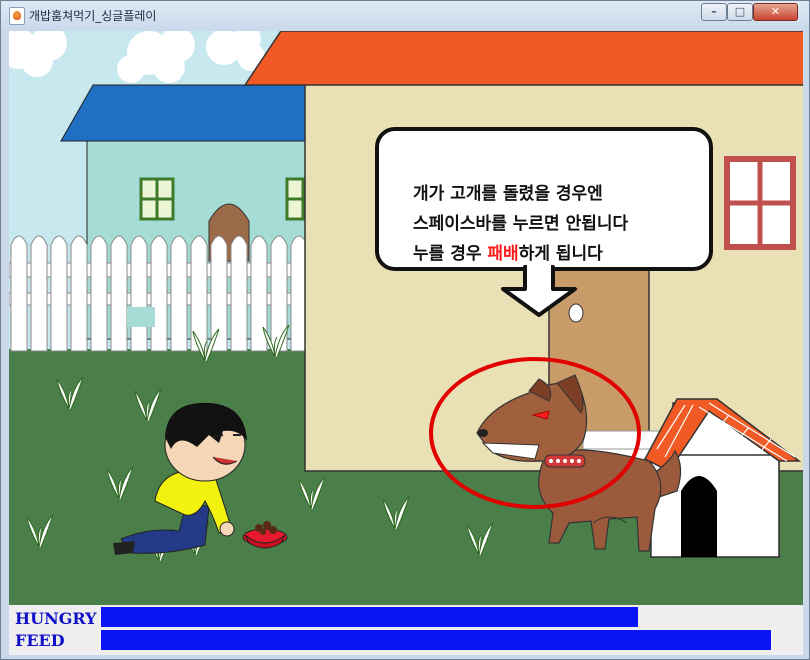  What do you see at coordinates (17, 16) in the screenshot?
I see `java-app-icon` at bounding box center [17, 16].